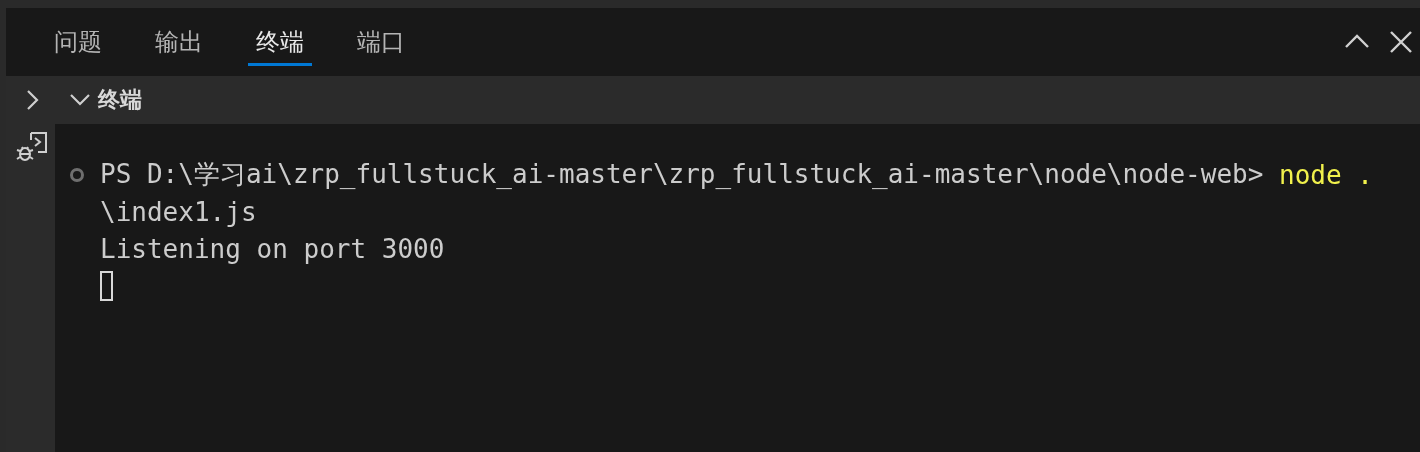  What do you see at coordinates (178, 211) in the screenshot?
I see `output-text: \index1.js` at bounding box center [178, 211].